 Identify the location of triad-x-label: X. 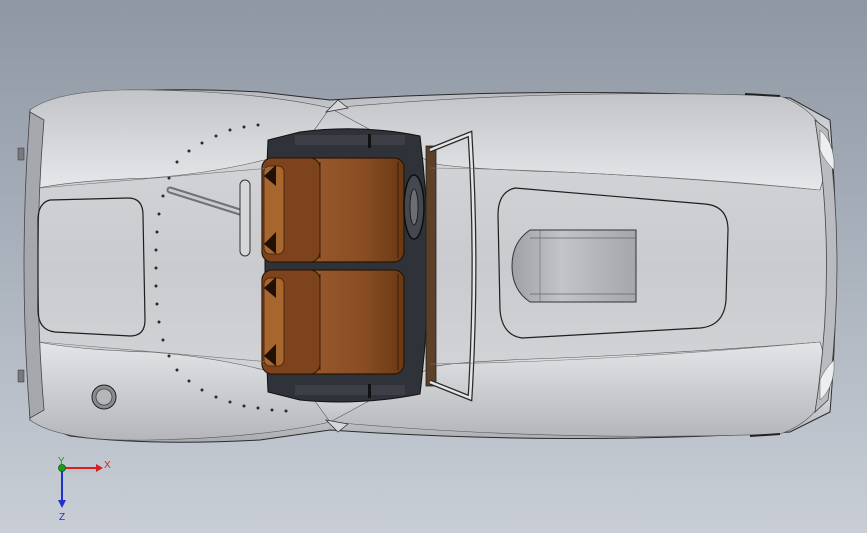
(107, 465).